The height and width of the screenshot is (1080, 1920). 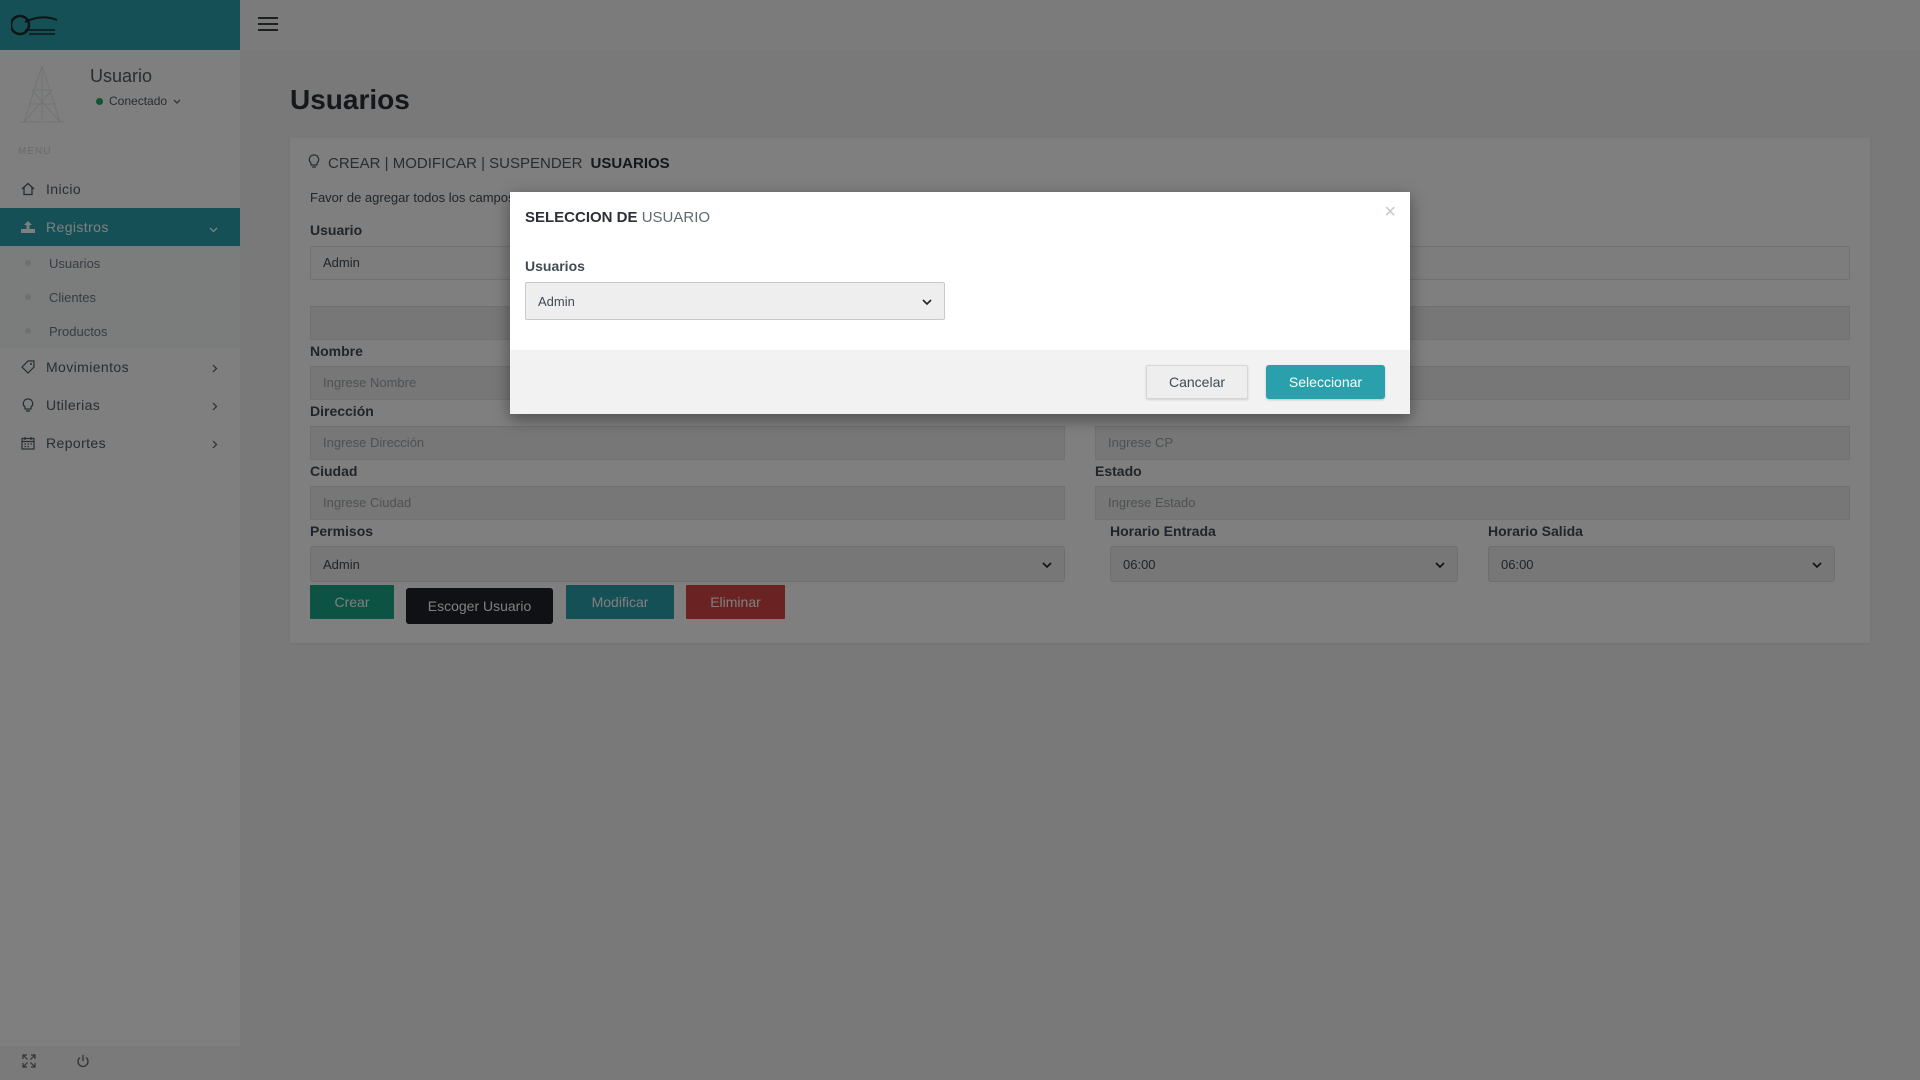 I want to click on modal-footer: Cancelar Seleccionar, so click(x=960, y=382).